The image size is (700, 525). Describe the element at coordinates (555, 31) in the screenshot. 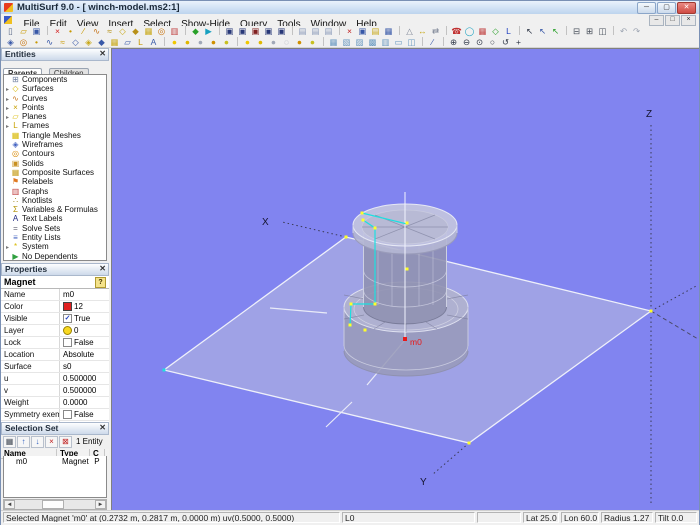

I see `cursor-drag-icon: ↖` at that location.